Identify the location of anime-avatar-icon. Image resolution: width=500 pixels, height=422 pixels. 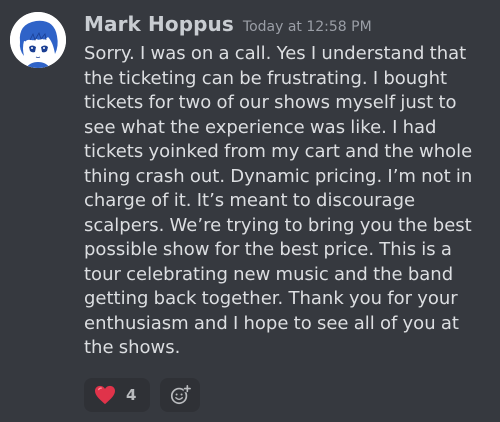
(38, 40).